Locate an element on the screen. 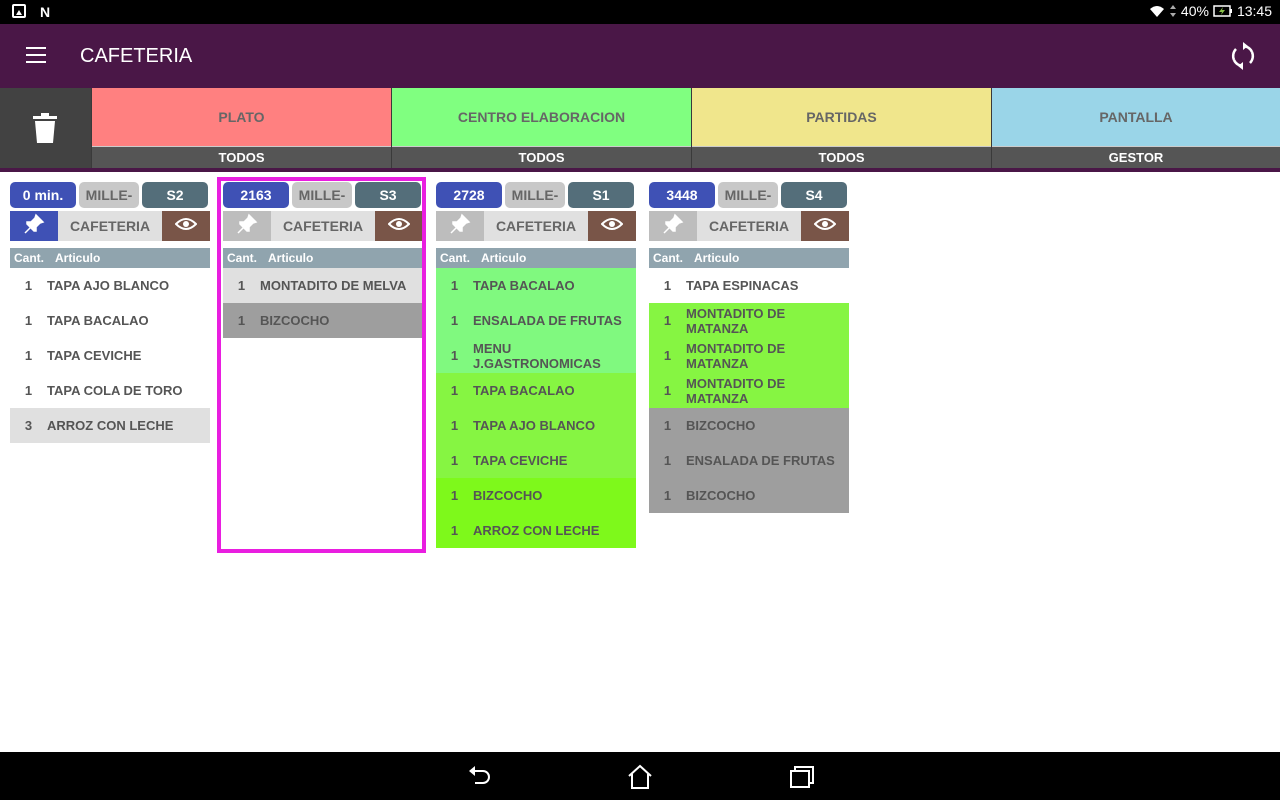  order-item: 1 TAPA ESPINACAS is located at coordinates (749, 285).